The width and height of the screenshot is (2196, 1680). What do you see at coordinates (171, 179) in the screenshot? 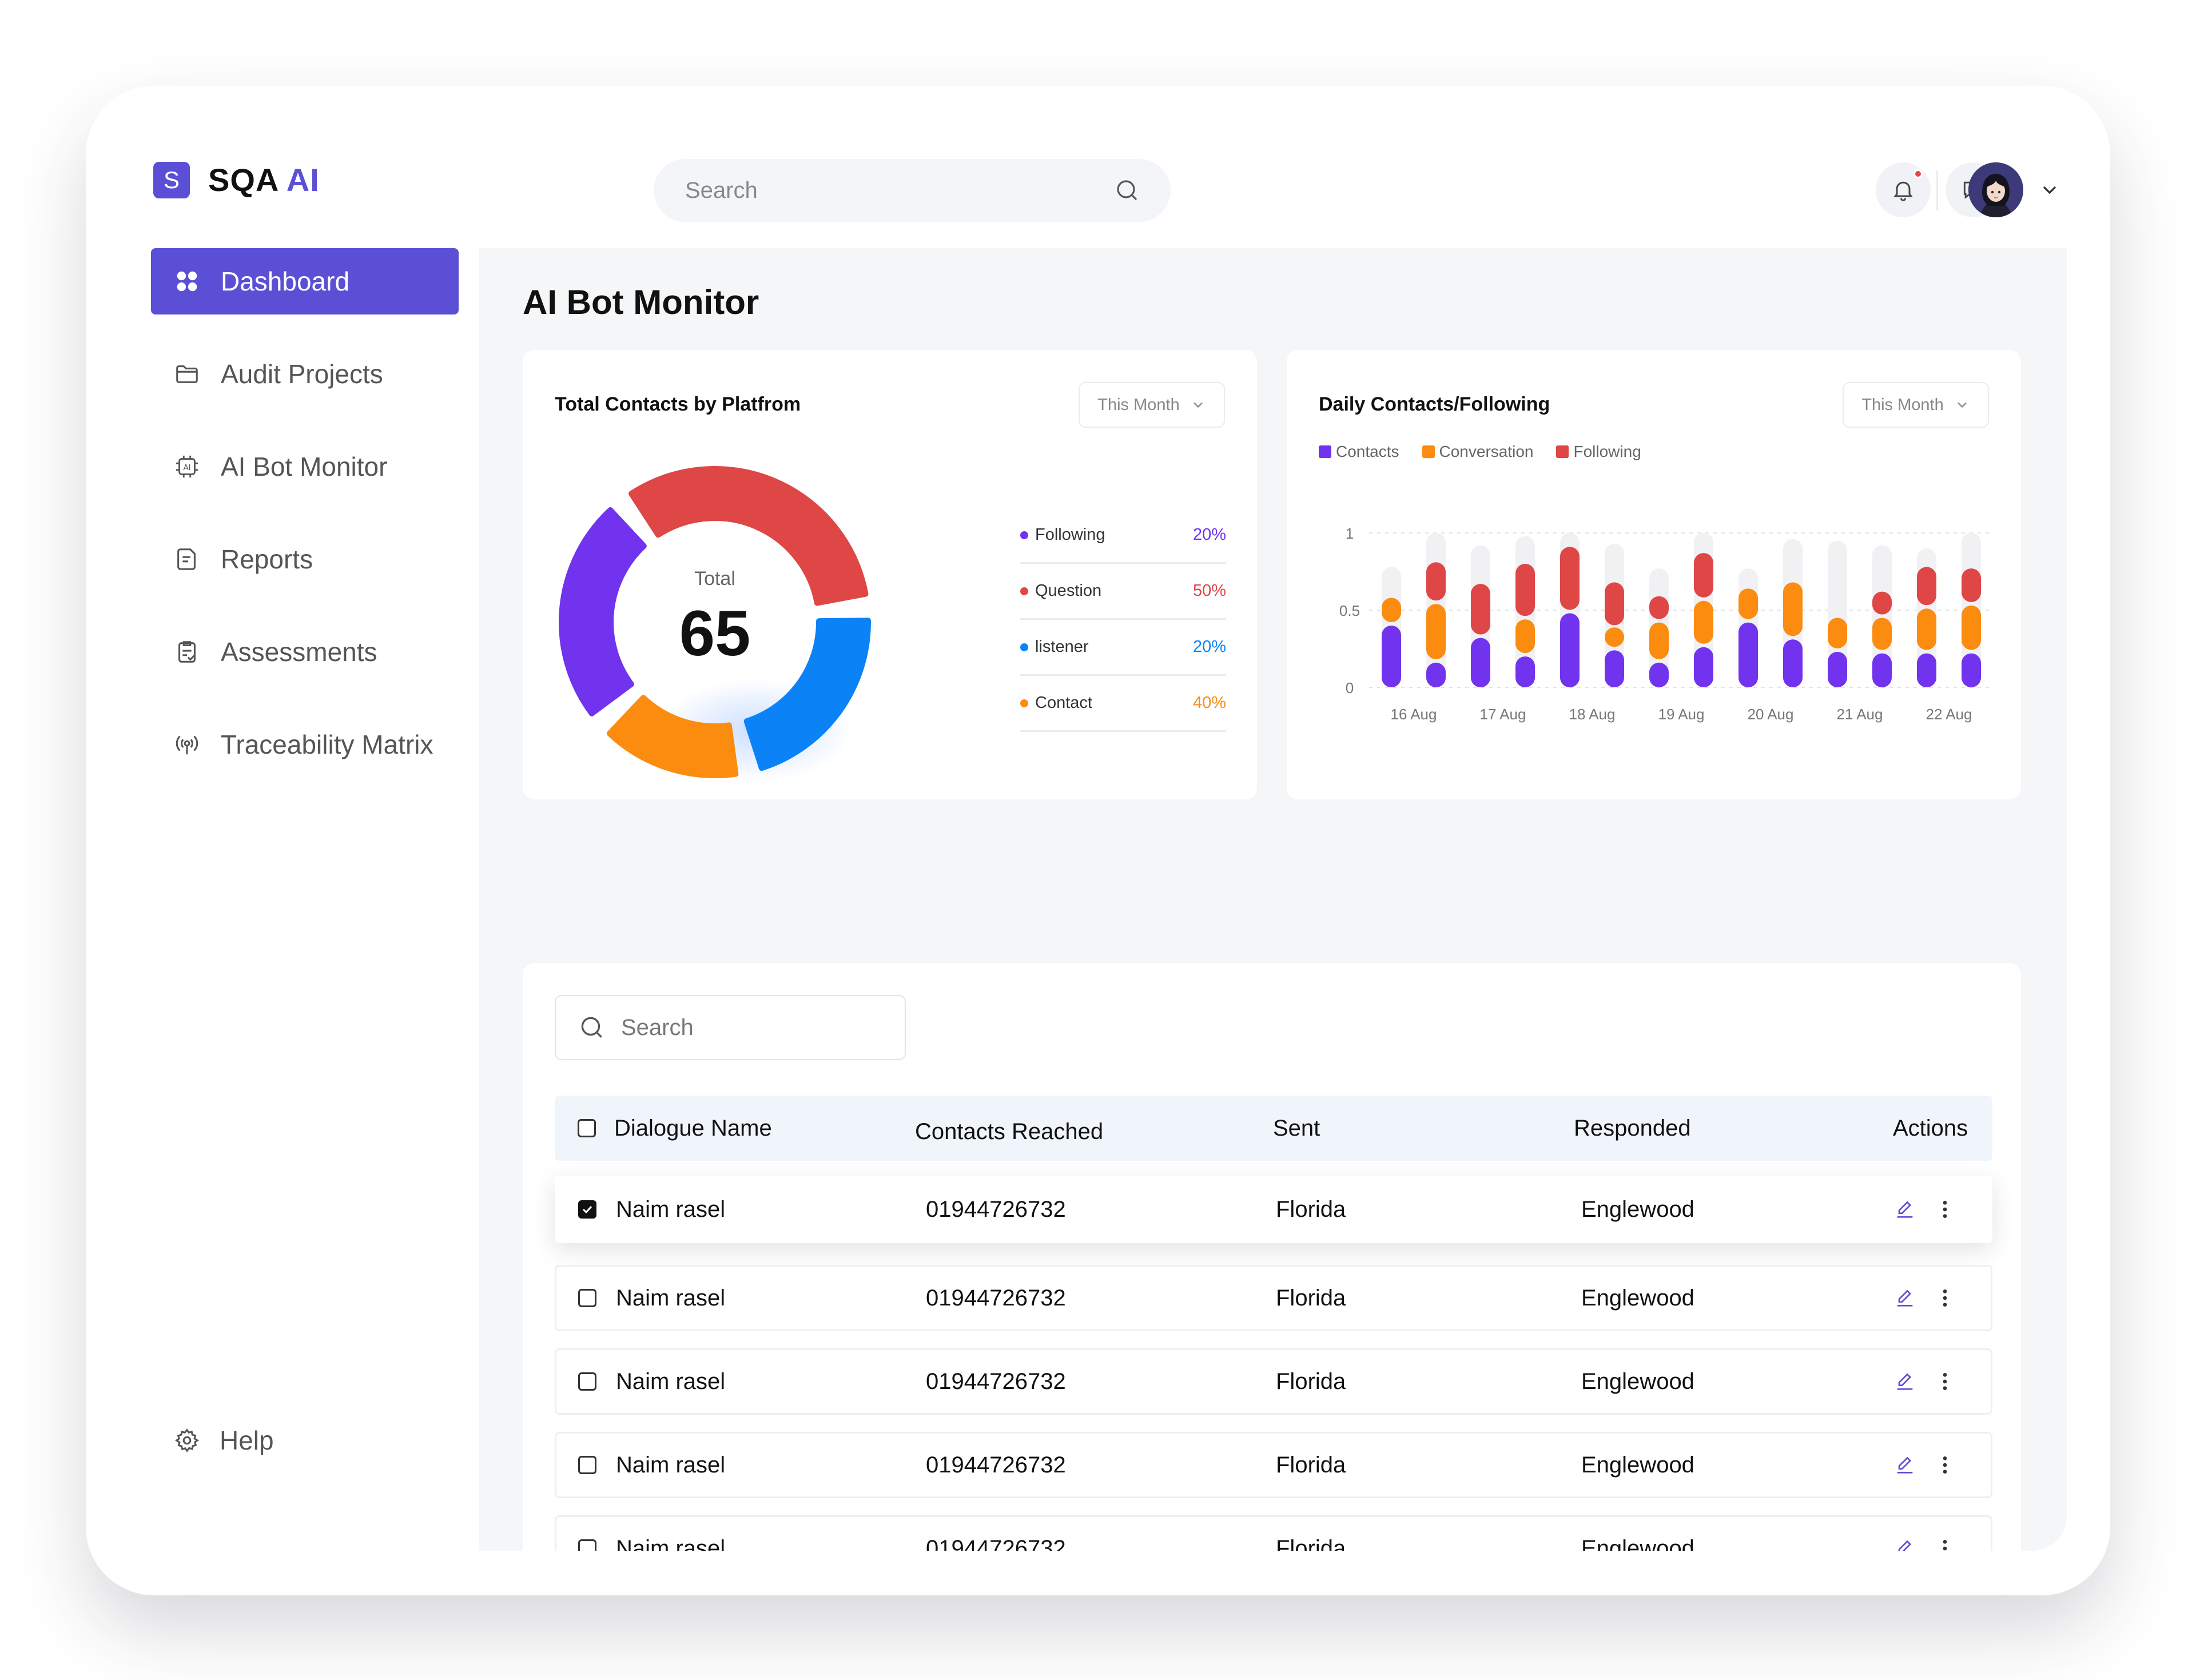
I see `logo-mark: S` at bounding box center [171, 179].